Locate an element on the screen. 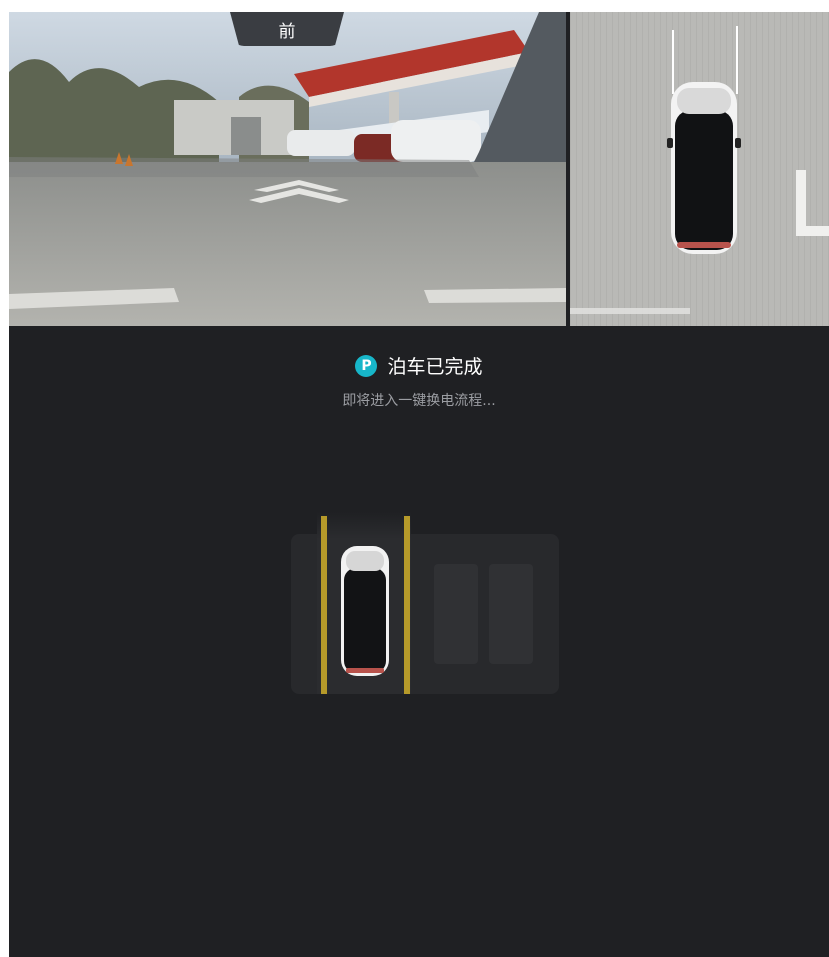  slot-line-right is located at coordinates (407, 605).